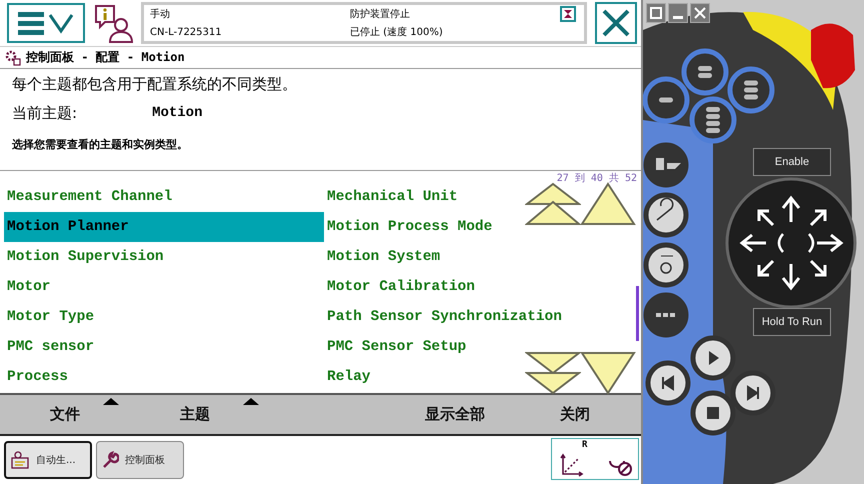 This screenshot has width=864, height=484. What do you see at coordinates (575, 414) in the screenshot?
I see `menu-item: 关闭` at bounding box center [575, 414].